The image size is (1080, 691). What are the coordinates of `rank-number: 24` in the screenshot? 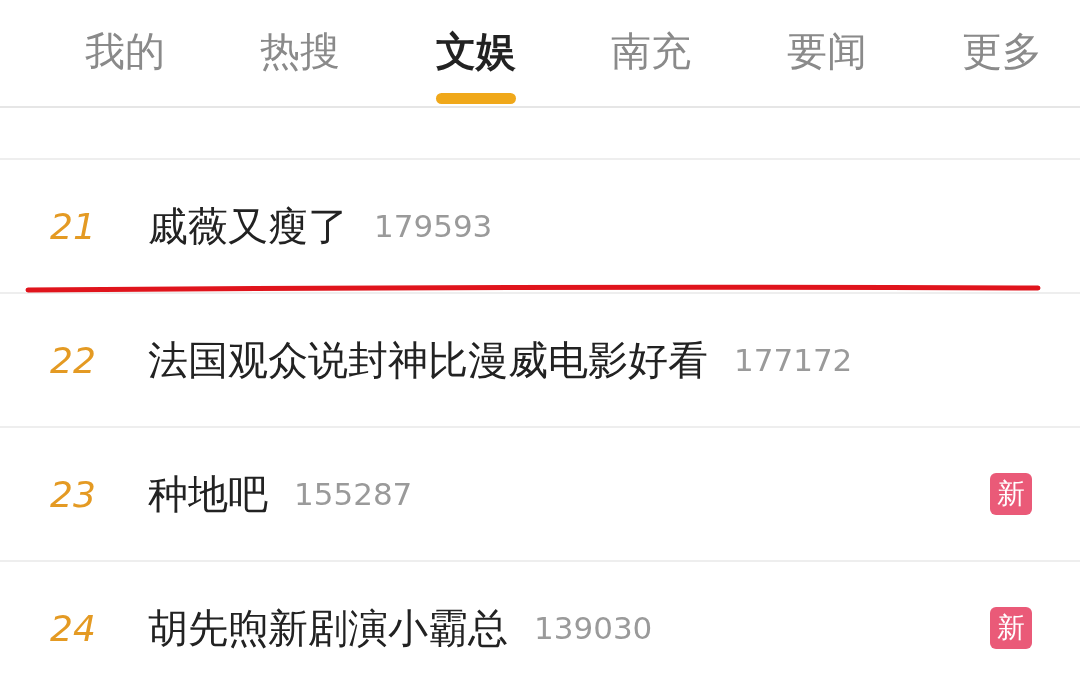 It's located at (73, 628).